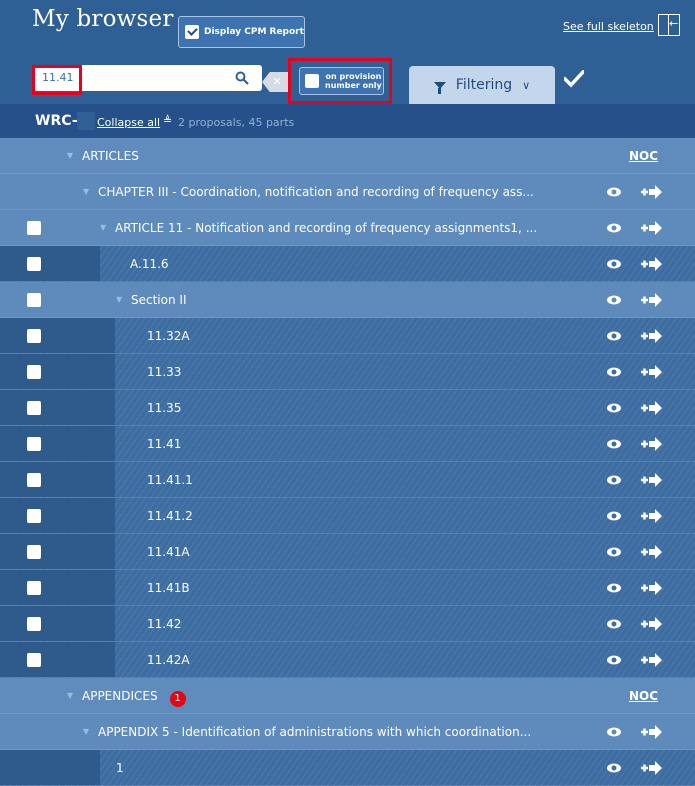  What do you see at coordinates (347, 552) in the screenshot?
I see `provision-row: 11.41A` at bounding box center [347, 552].